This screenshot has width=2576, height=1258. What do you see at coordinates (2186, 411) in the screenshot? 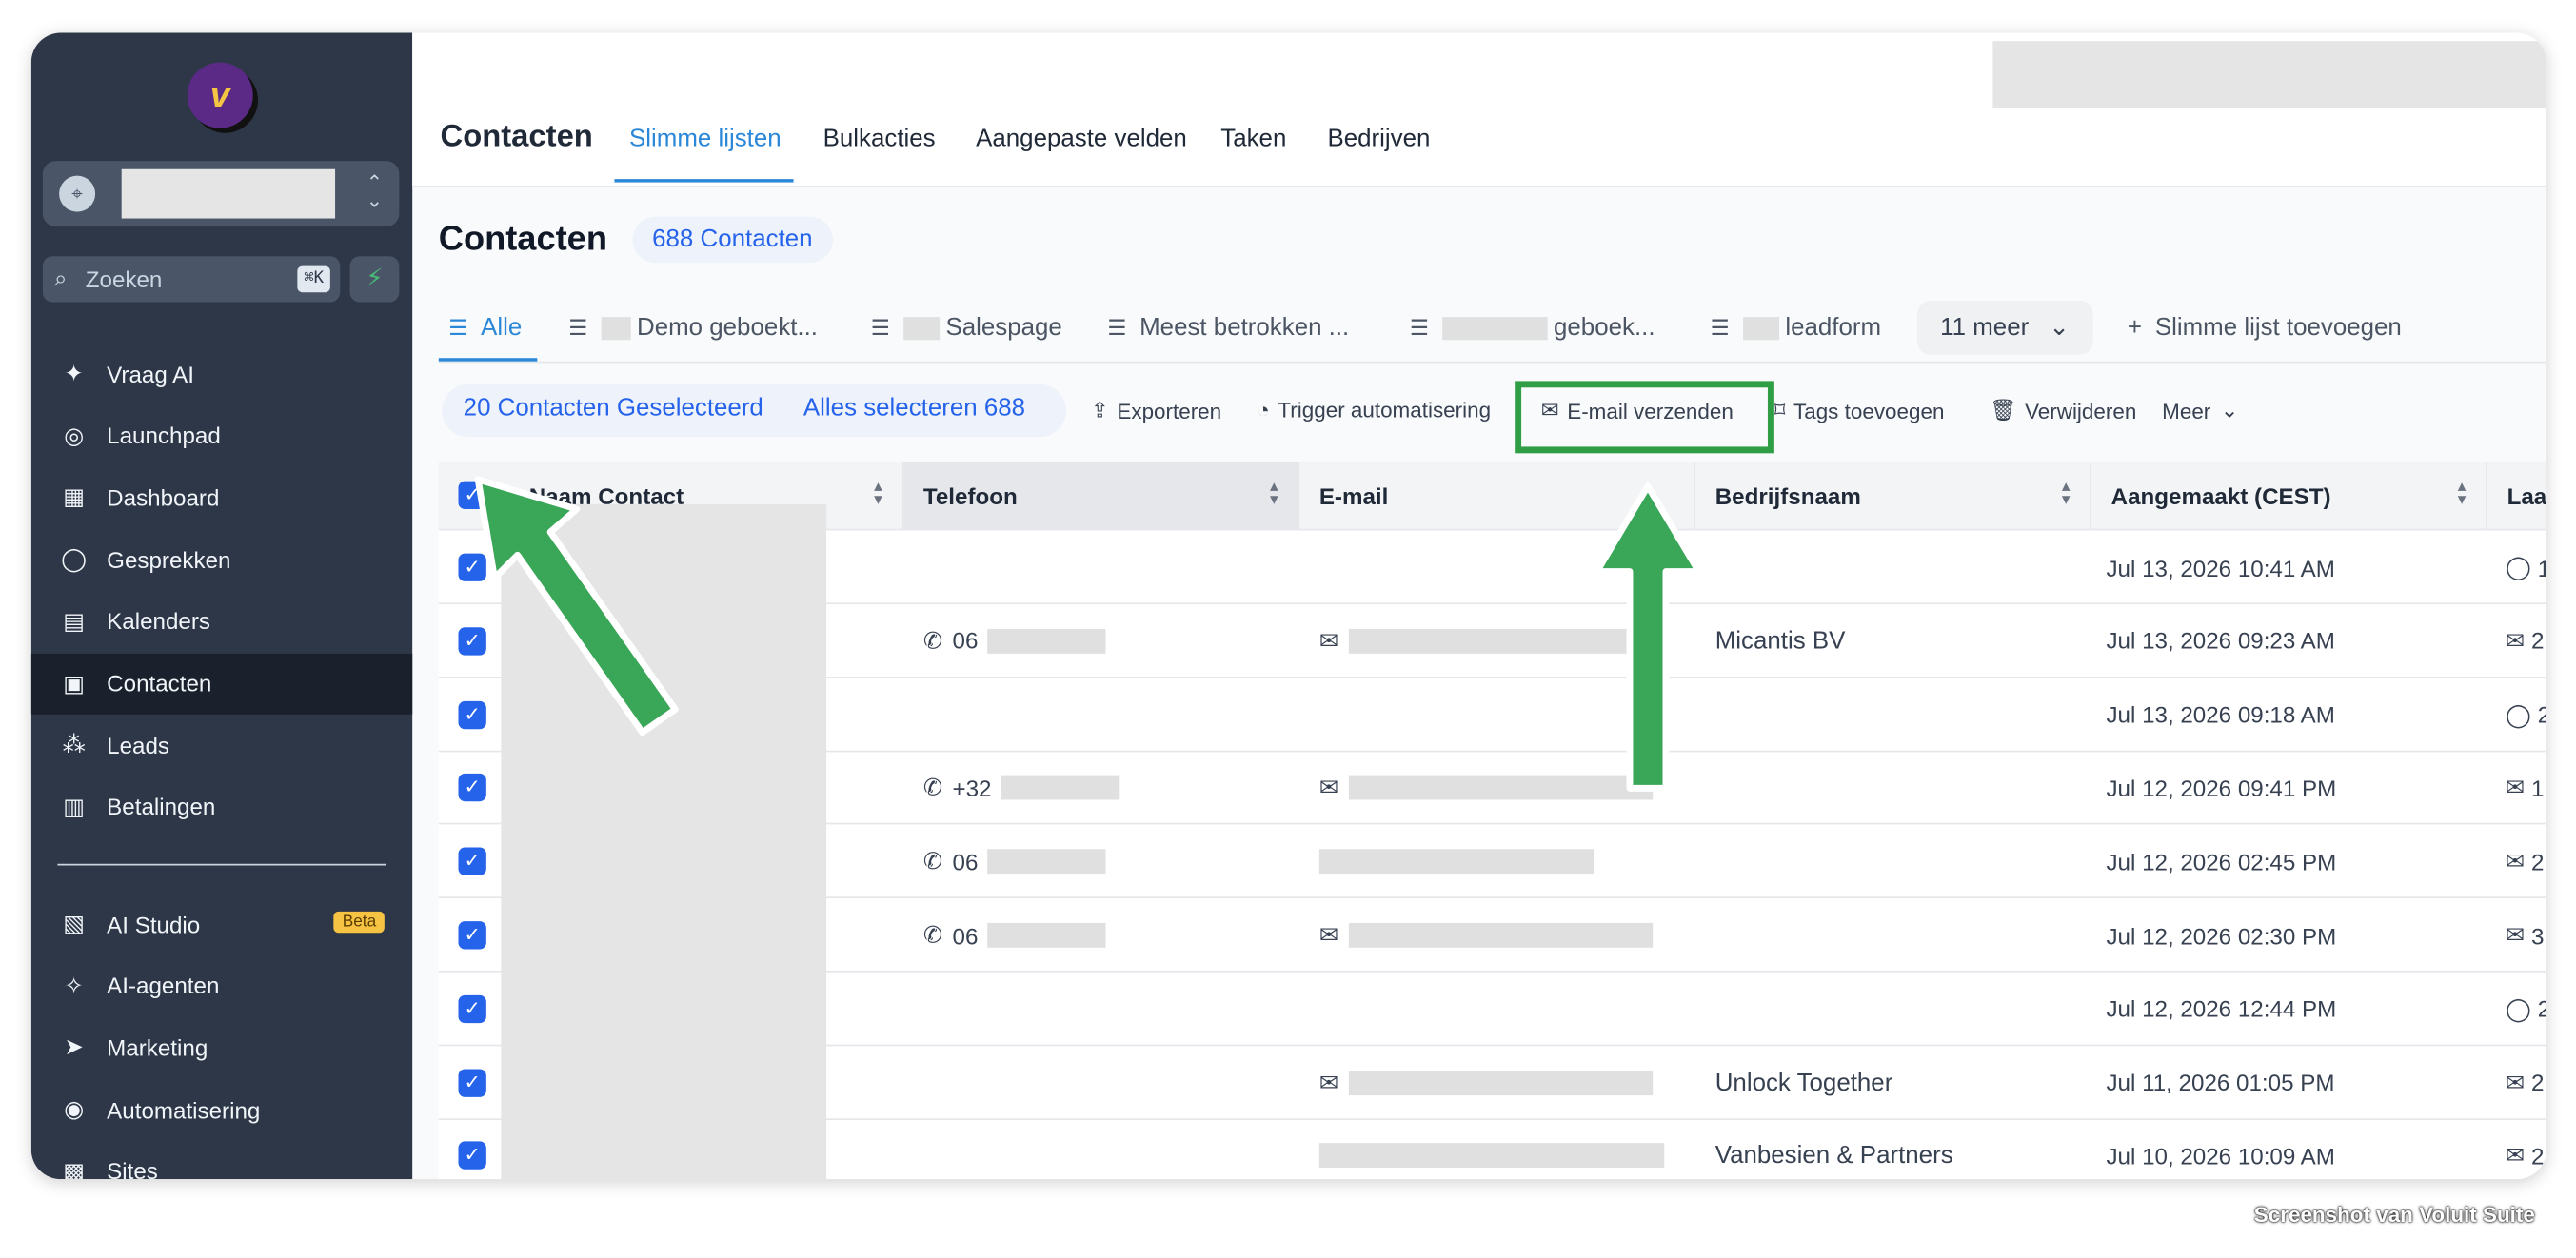
I see `more-actions-label: Meer` at bounding box center [2186, 411].